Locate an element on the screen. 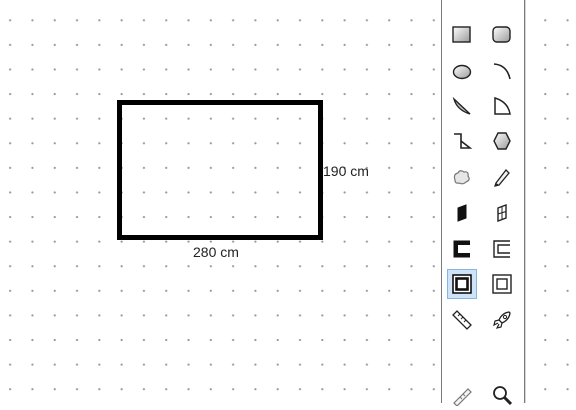 This screenshot has width=576, height=410. rectangle-icon is located at coordinates (461, 34).